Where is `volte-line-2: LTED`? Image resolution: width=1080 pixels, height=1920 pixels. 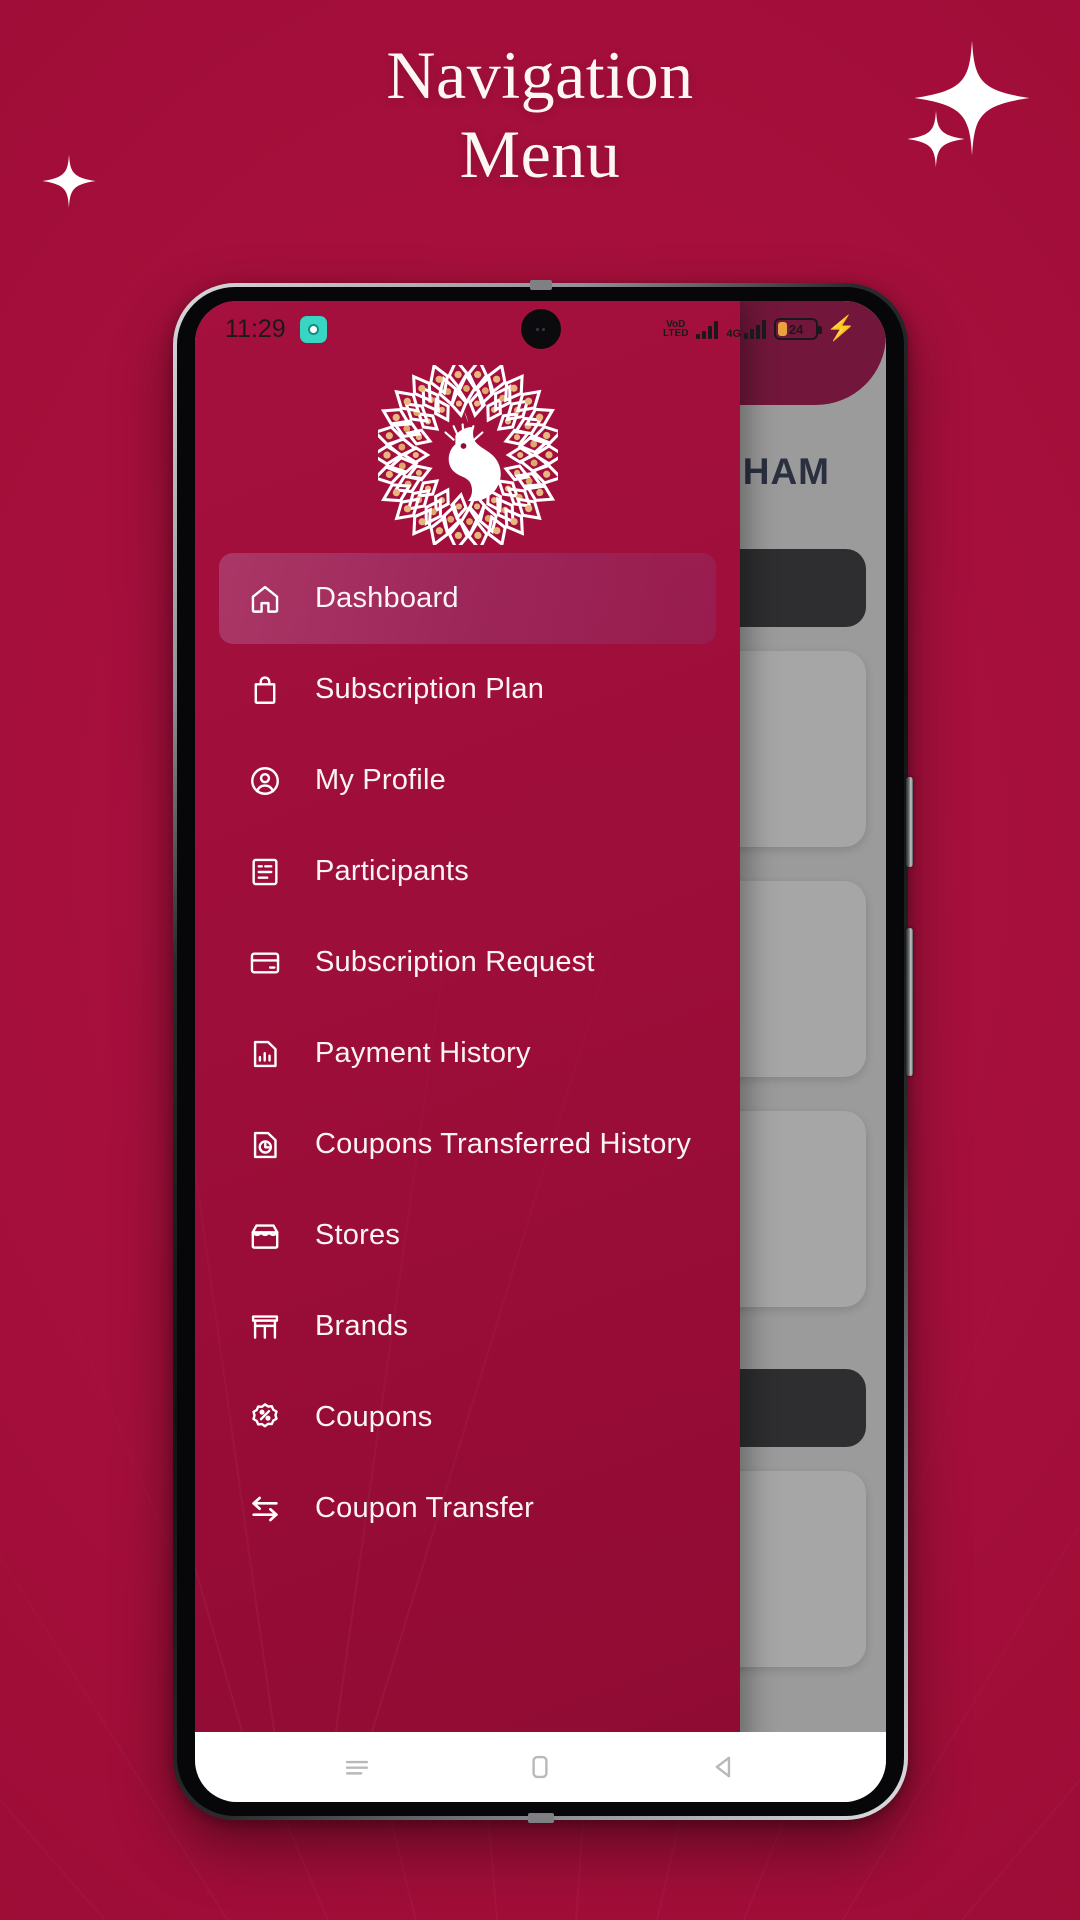
volte-line-2: LTED is located at coordinates (676, 333).